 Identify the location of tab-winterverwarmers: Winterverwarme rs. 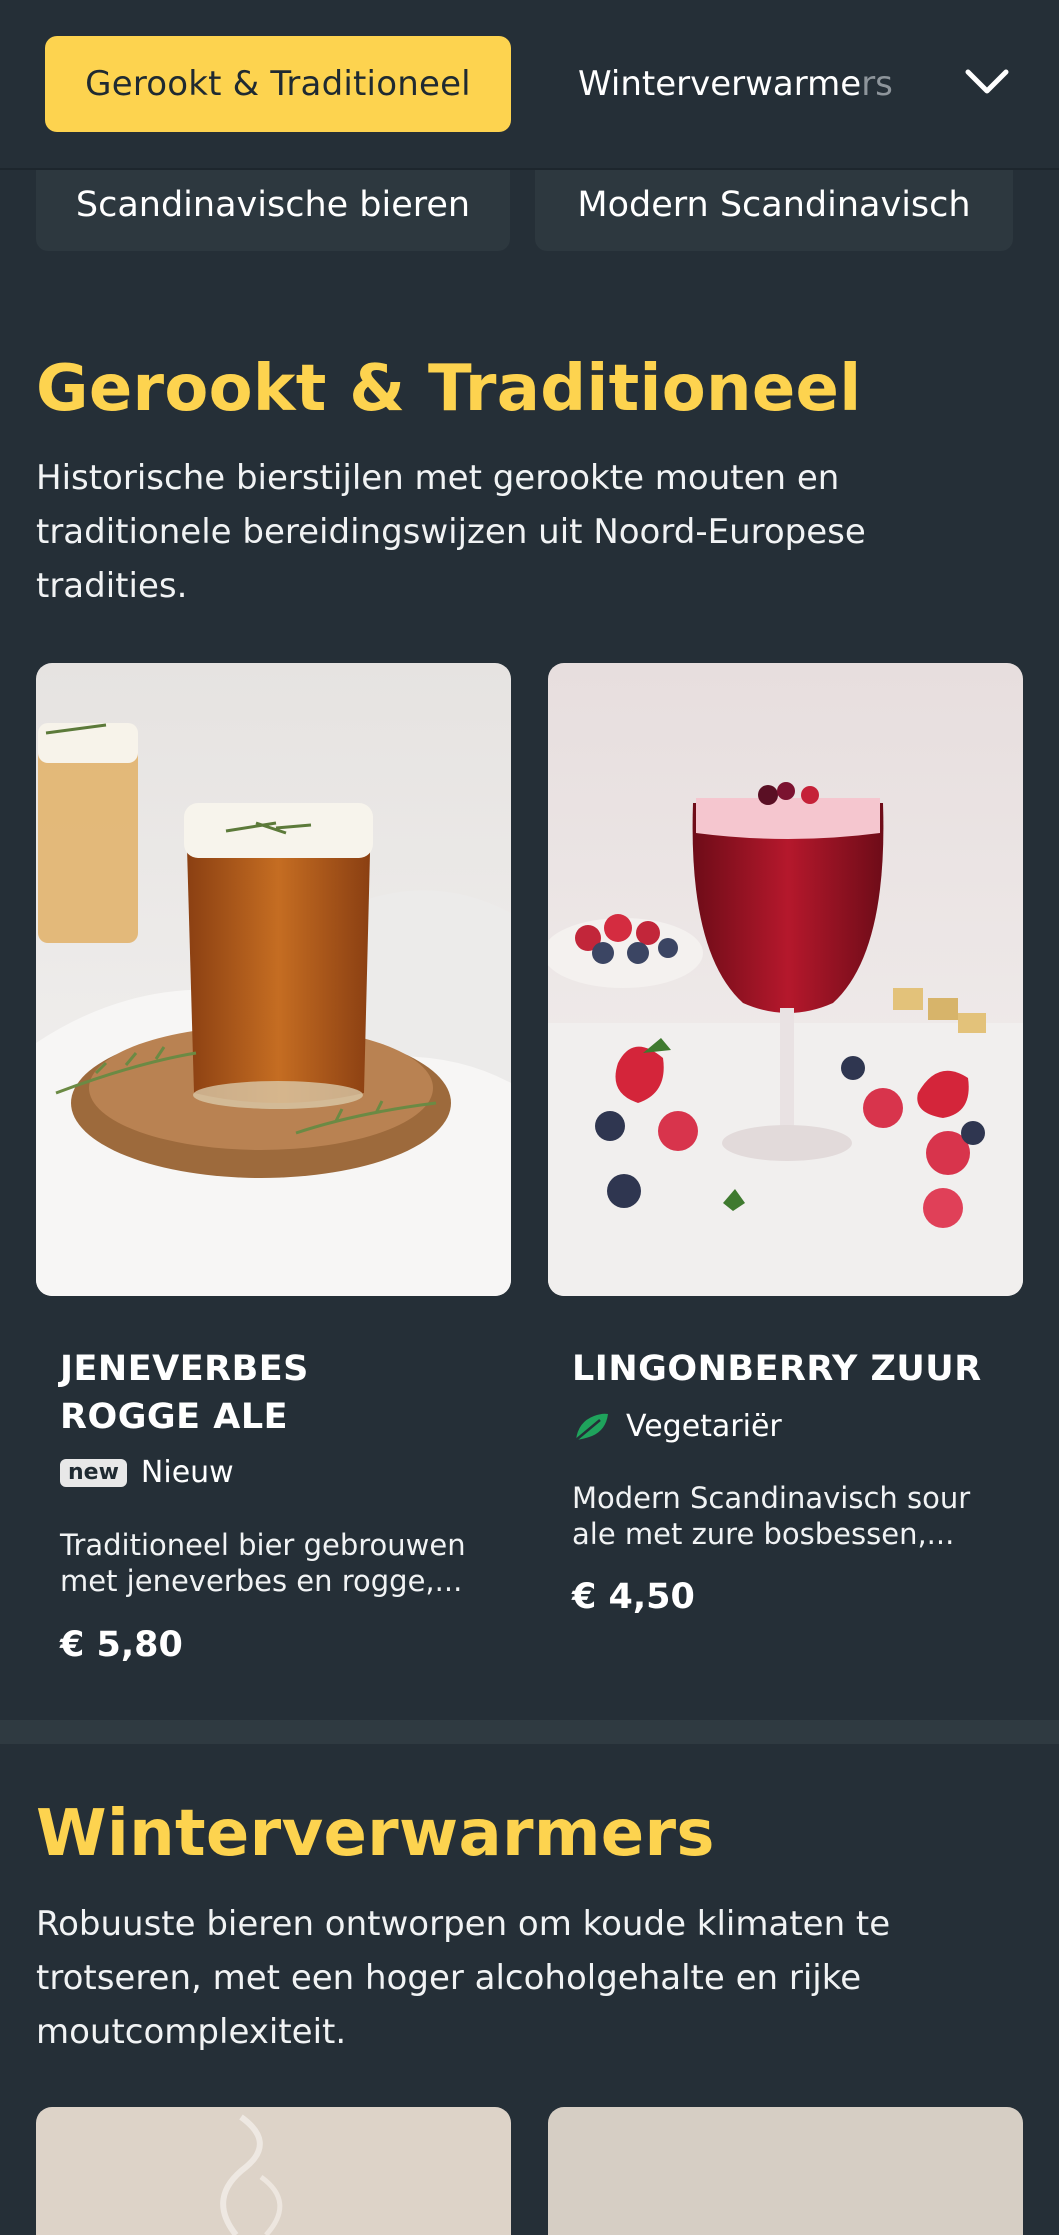
(735, 84).